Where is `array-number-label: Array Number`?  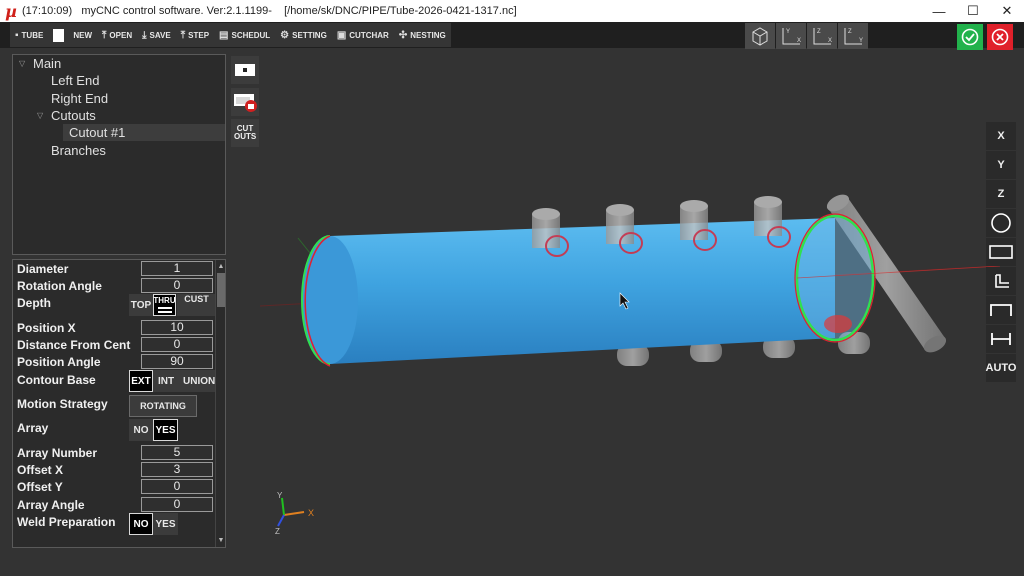 array-number-label: Array Number is located at coordinates (57, 453).